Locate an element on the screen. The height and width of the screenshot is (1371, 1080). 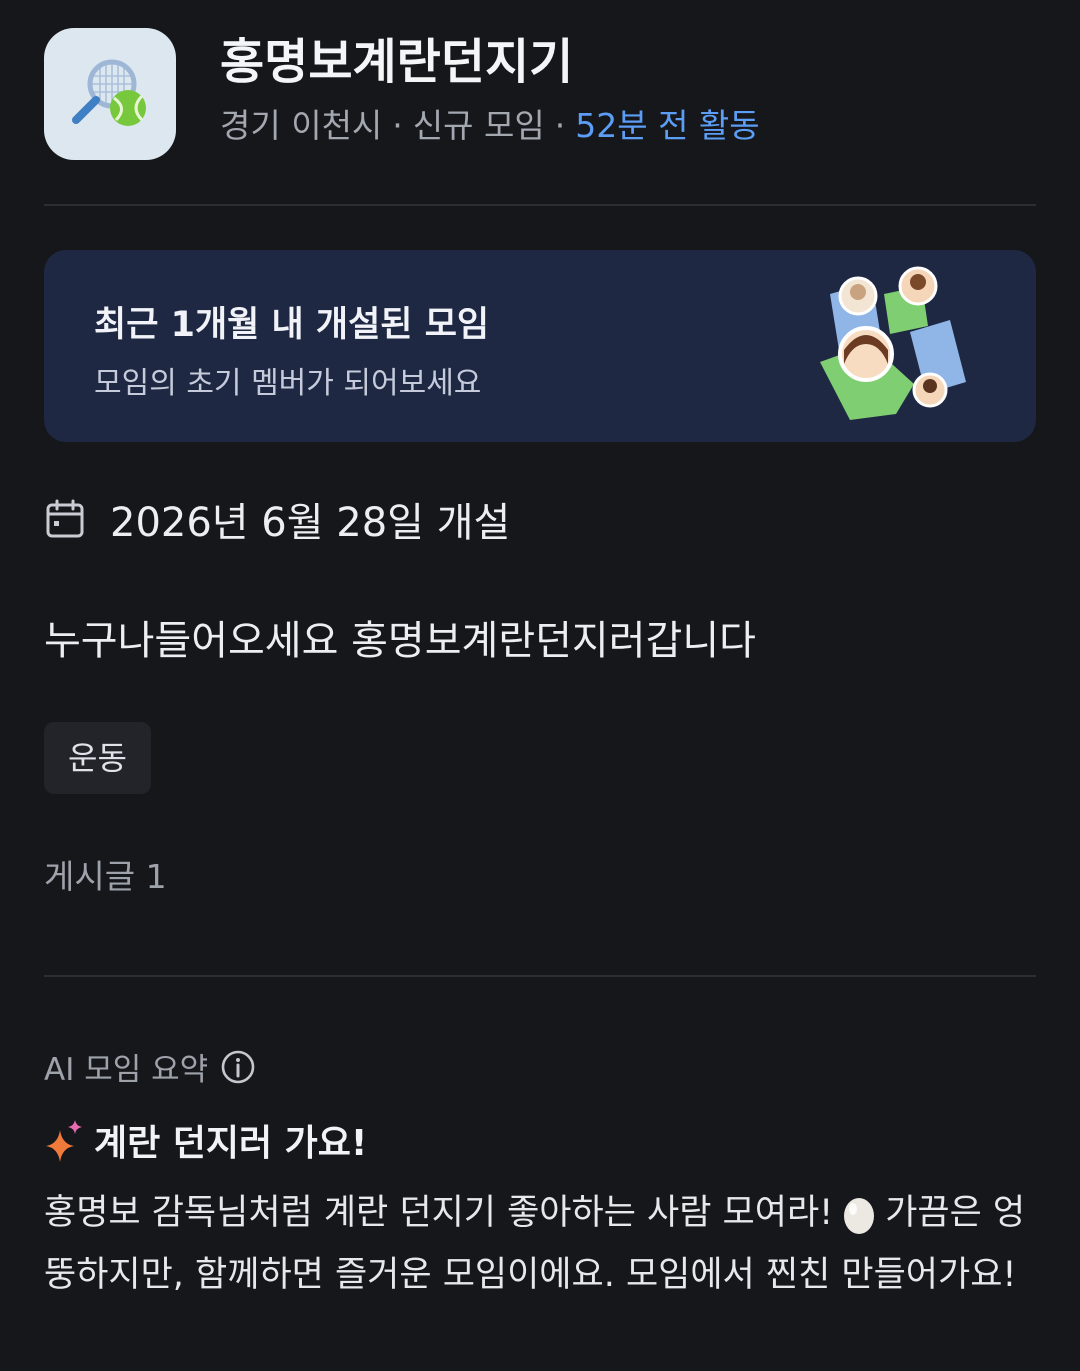
region-text: 경기 이천시 is located at coordinates (301, 125).